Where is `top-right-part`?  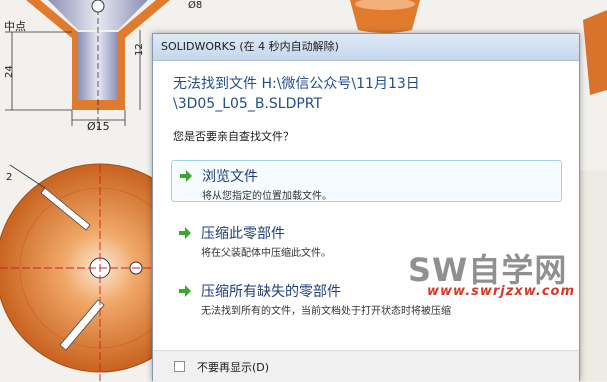
top-right-part is located at coordinates (385, 16).